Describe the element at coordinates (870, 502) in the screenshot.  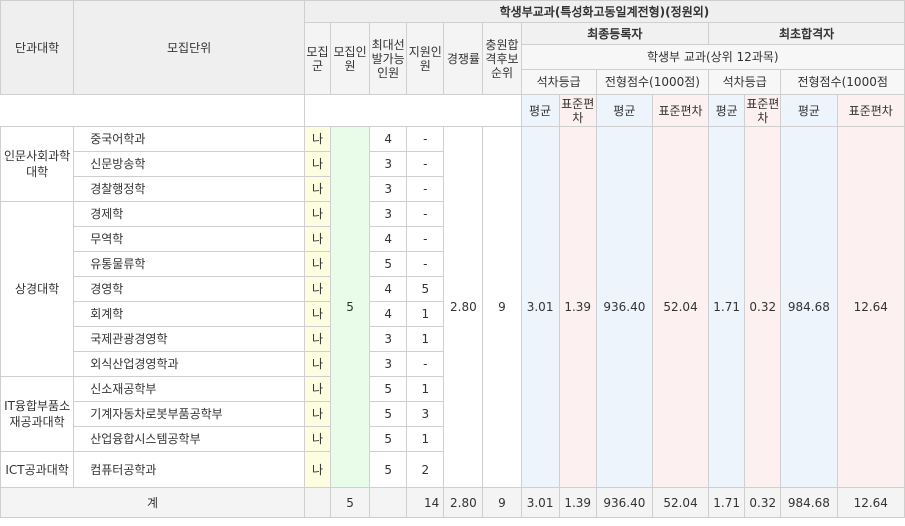
I see `total-first-score-sd: 12.64` at that location.